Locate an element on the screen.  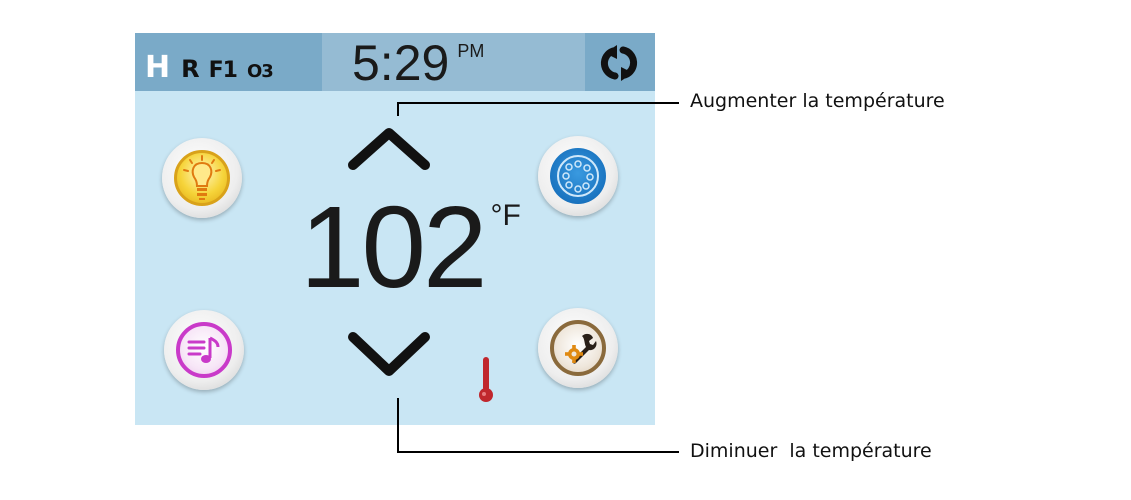
temperature-unit: °F is located at coordinates (505, 215).